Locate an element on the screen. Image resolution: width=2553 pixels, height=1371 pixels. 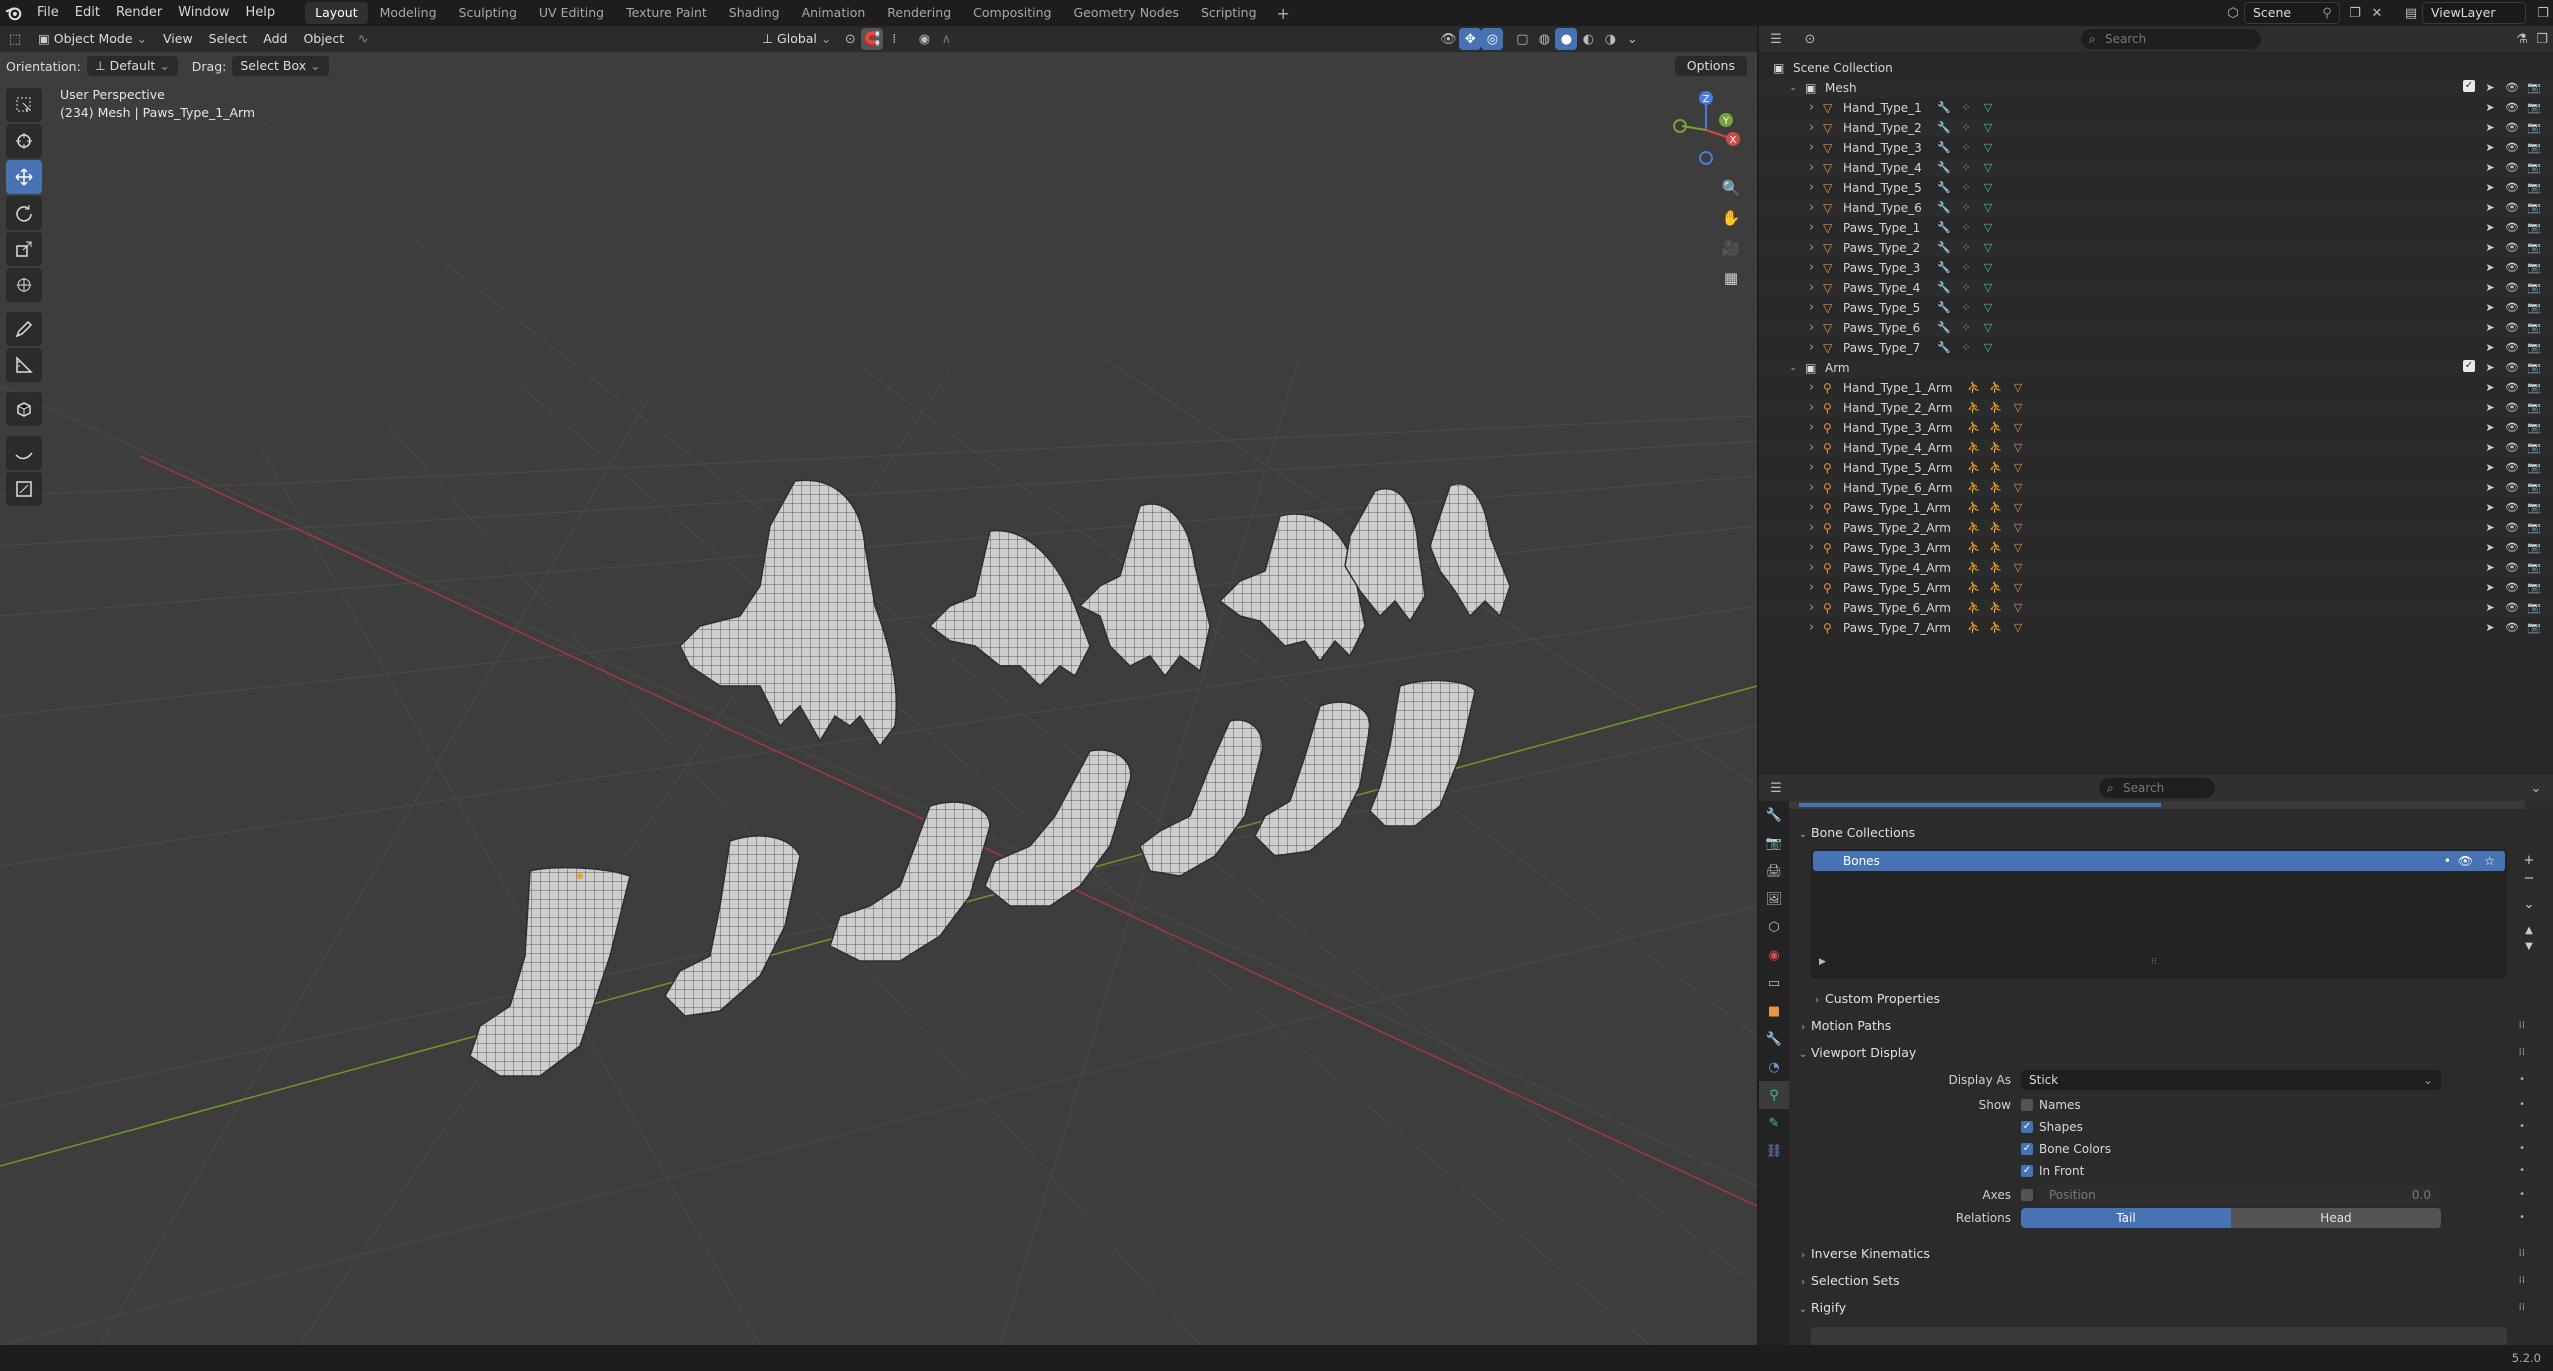
outliner-object-row: › ⚲ Paws_Type_6_Arm ⛹ ⛹ ▽ ➤ 👁 📷 is located at coordinates (2156, 608).